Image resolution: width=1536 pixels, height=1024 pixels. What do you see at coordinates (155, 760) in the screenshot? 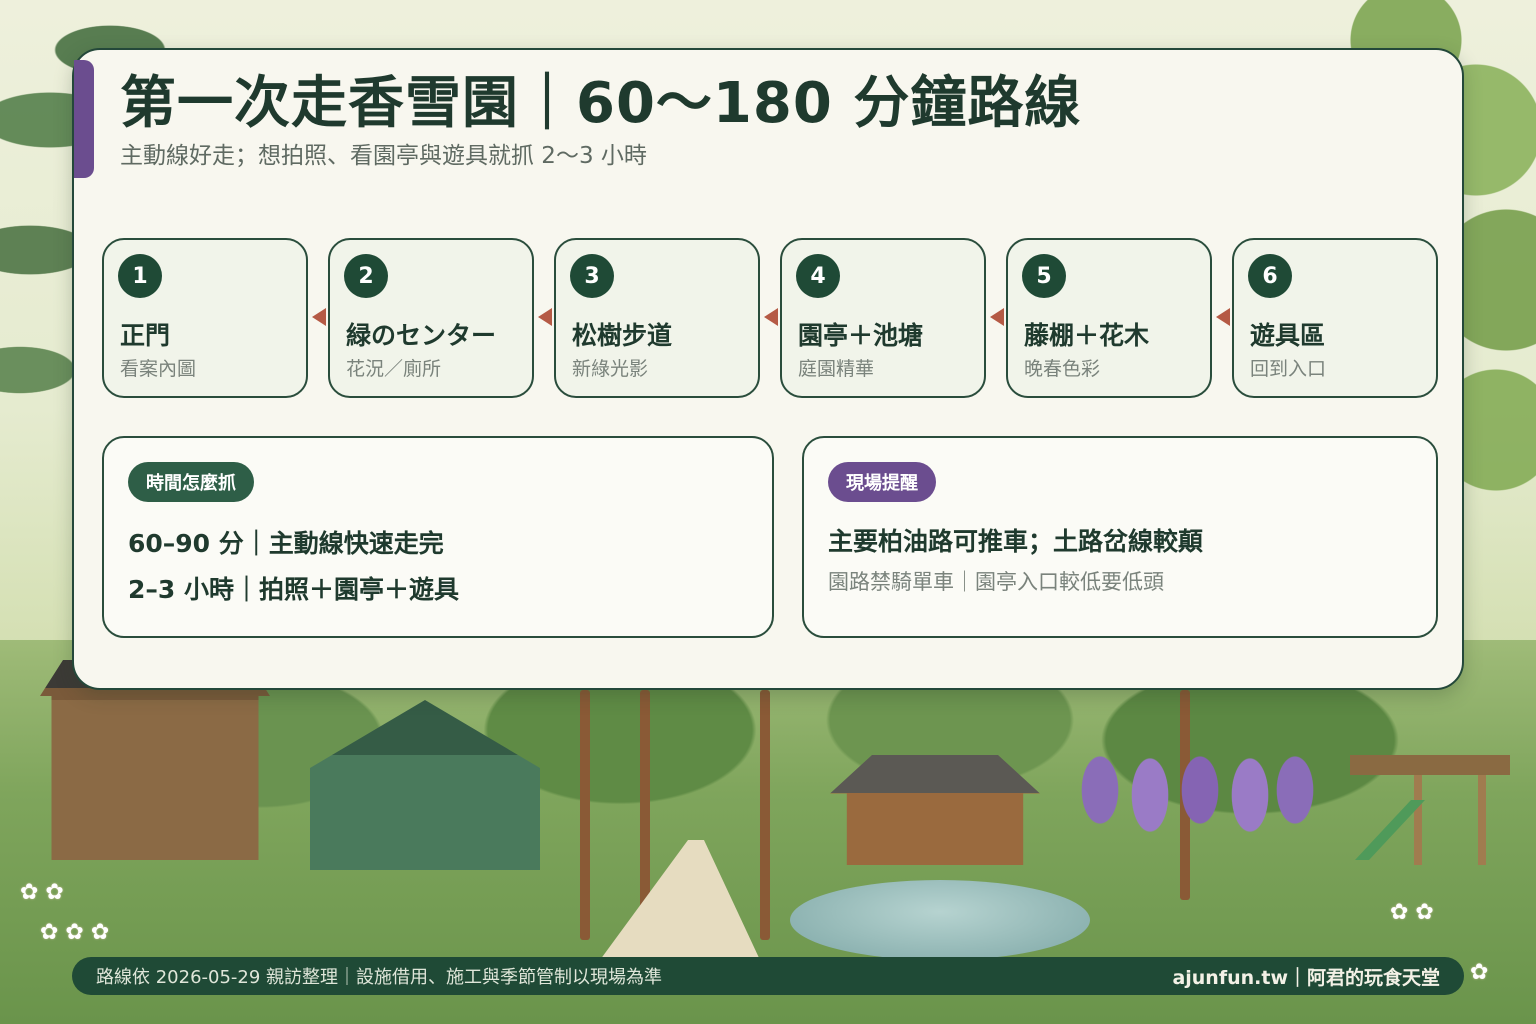
I see `main-gate-illustration` at bounding box center [155, 760].